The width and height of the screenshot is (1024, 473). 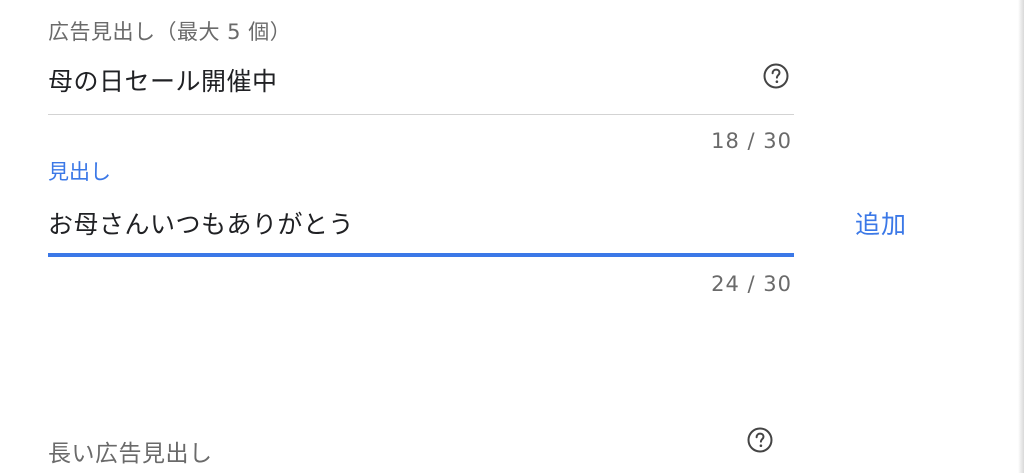 What do you see at coordinates (170, 32) in the screenshot?
I see `headlines-section-label: 広告見出し（最大 5 個）` at bounding box center [170, 32].